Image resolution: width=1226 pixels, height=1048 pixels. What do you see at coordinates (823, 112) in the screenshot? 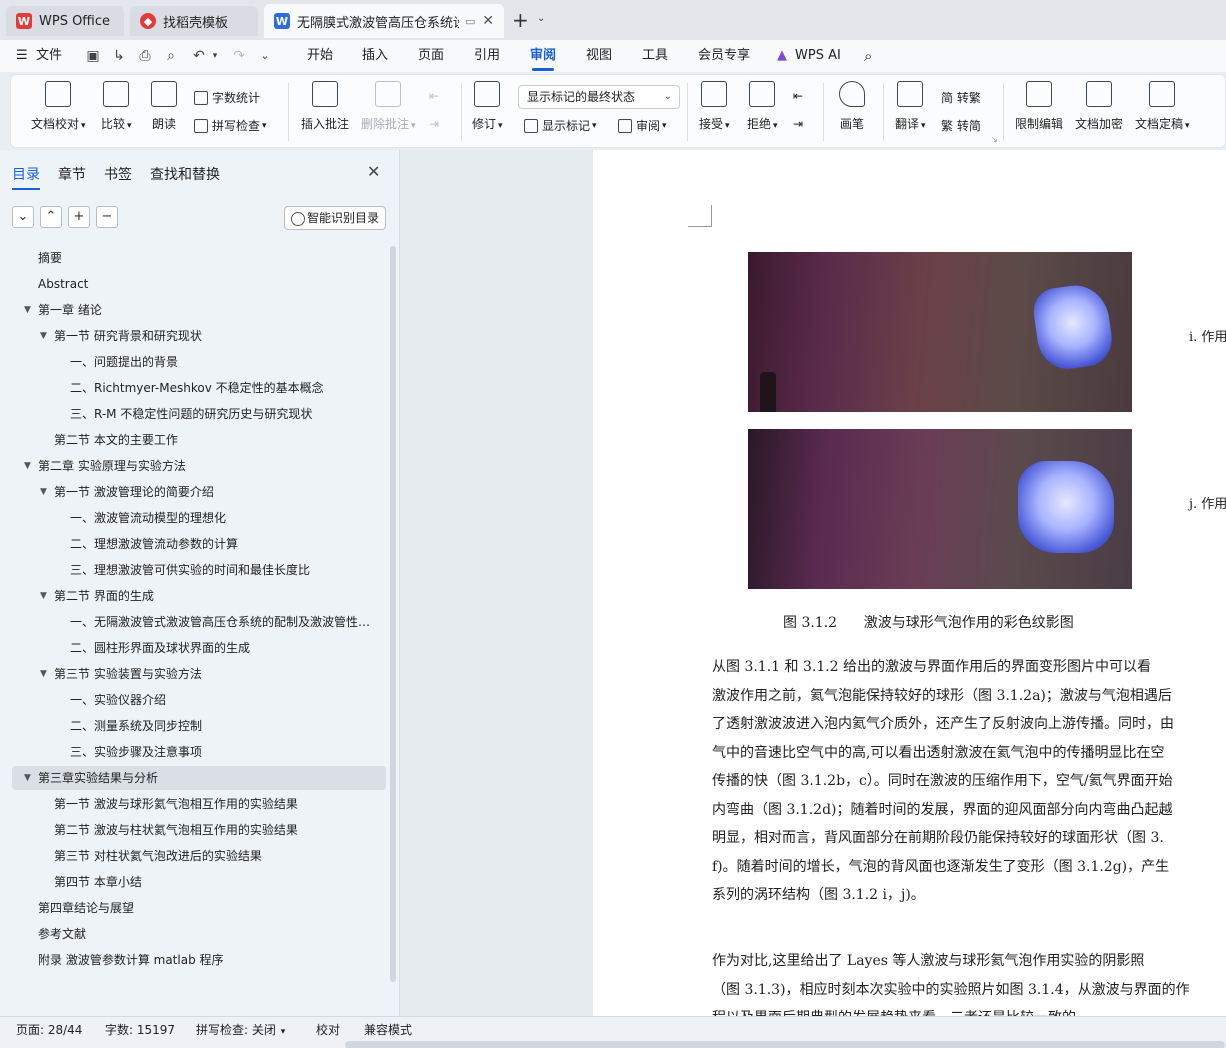
I see `ribbon-divider` at bounding box center [823, 112].